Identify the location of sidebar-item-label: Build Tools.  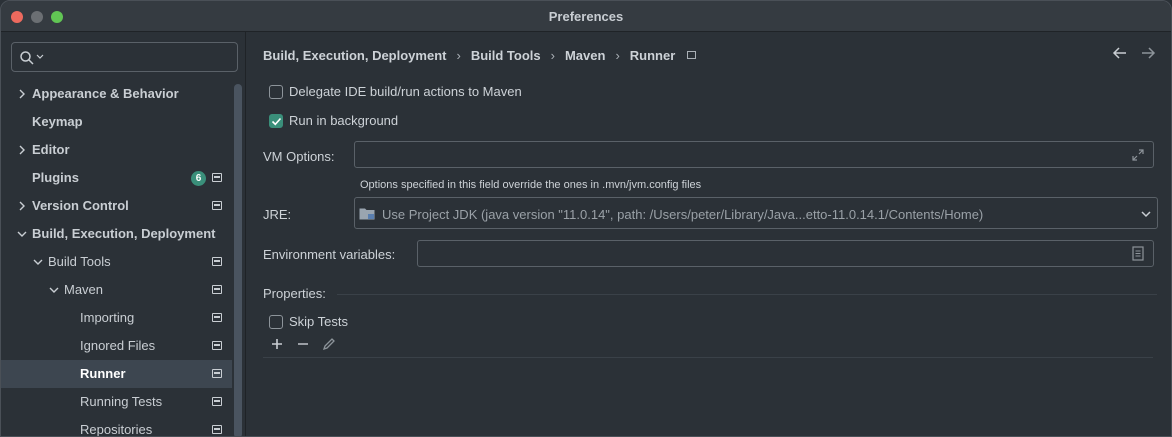
(79, 261).